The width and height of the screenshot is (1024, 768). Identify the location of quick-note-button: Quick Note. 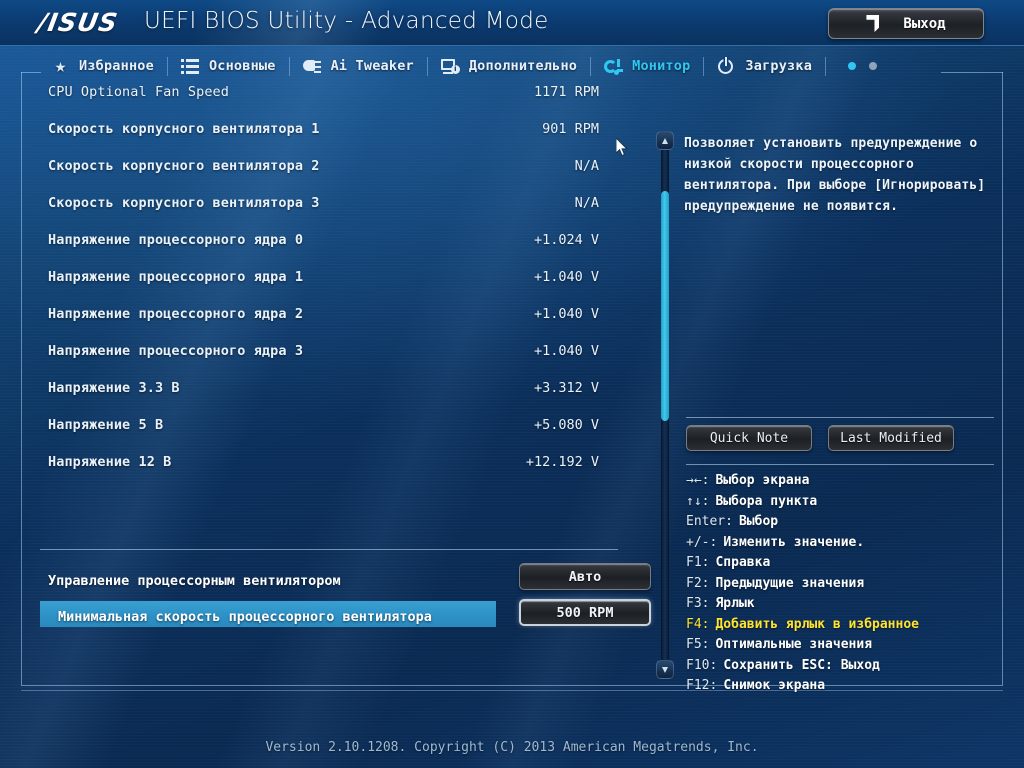
(749, 438).